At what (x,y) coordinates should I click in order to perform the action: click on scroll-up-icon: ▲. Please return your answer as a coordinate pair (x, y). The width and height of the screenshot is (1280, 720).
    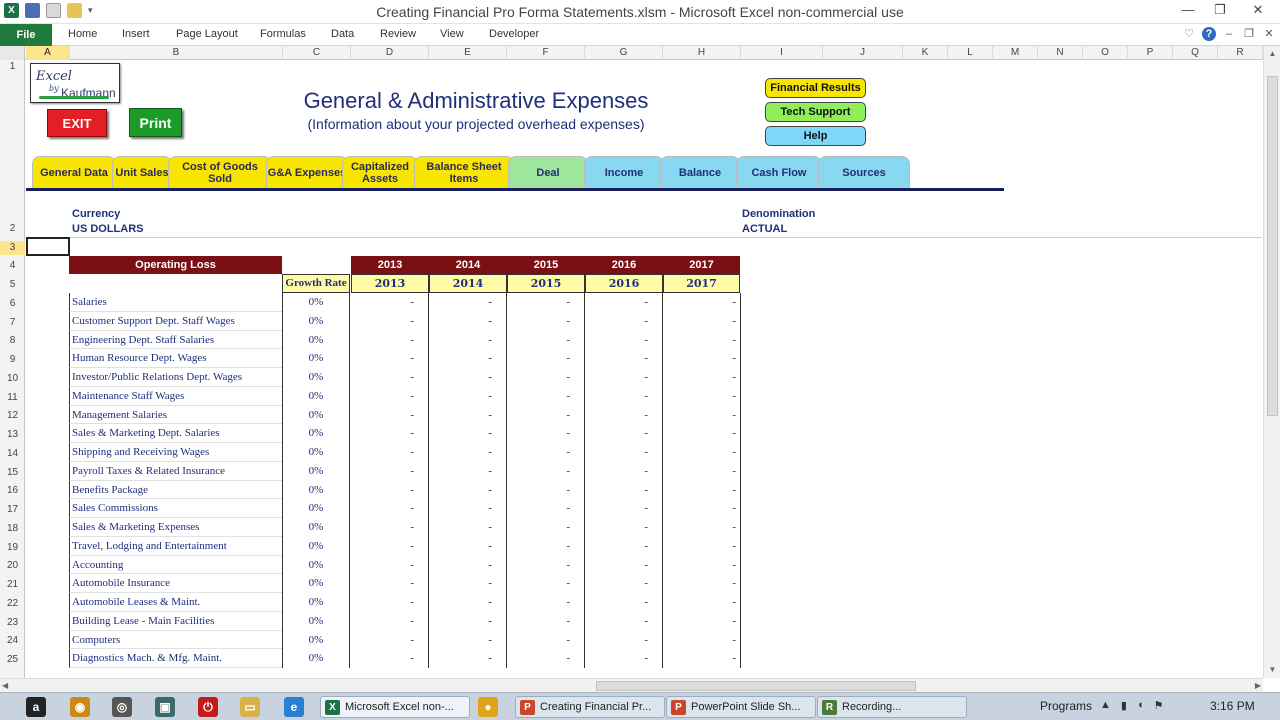
    Looking at the image, I should click on (1272, 54).